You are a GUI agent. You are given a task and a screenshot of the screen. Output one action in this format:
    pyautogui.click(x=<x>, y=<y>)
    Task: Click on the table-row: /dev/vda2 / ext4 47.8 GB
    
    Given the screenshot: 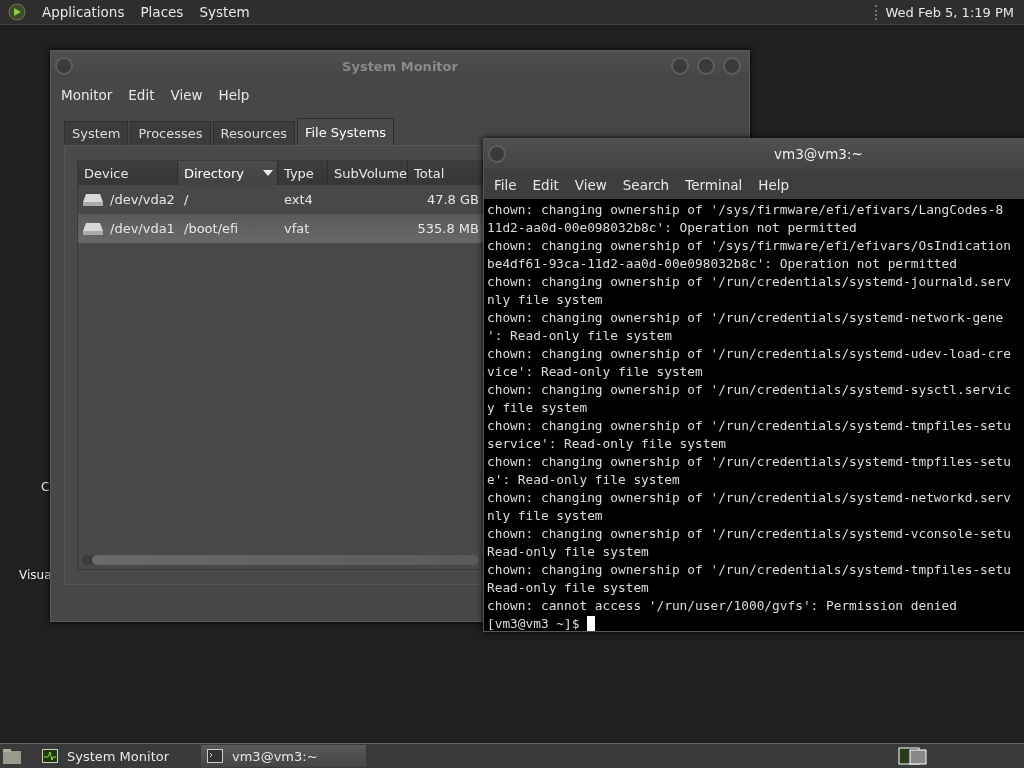 What is the action you would take?
    pyautogui.click(x=280, y=199)
    